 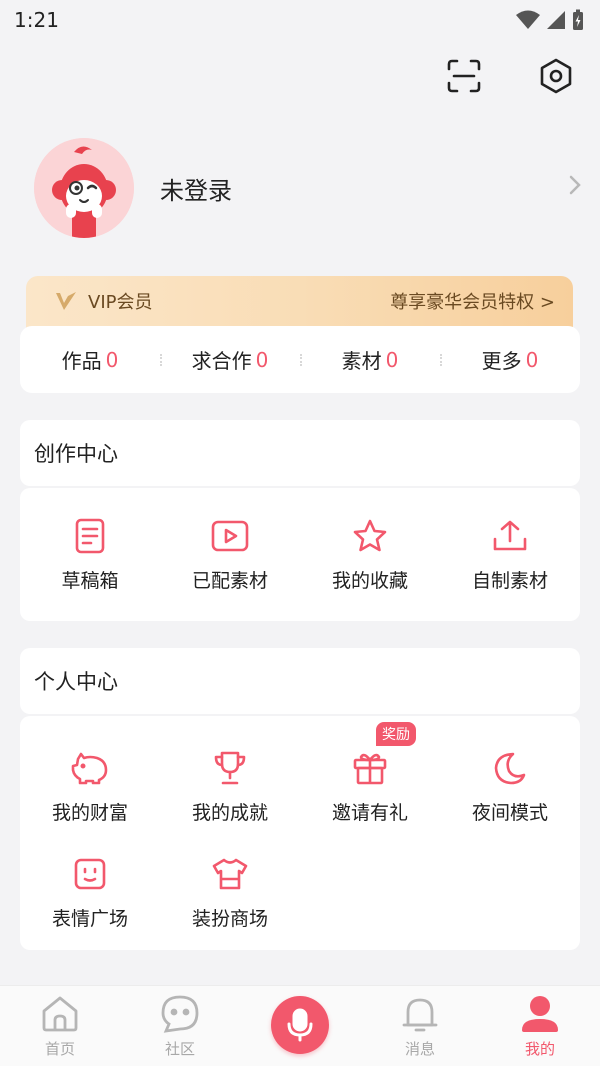 I want to click on nav-community: 社区, so click(x=180, y=1026).